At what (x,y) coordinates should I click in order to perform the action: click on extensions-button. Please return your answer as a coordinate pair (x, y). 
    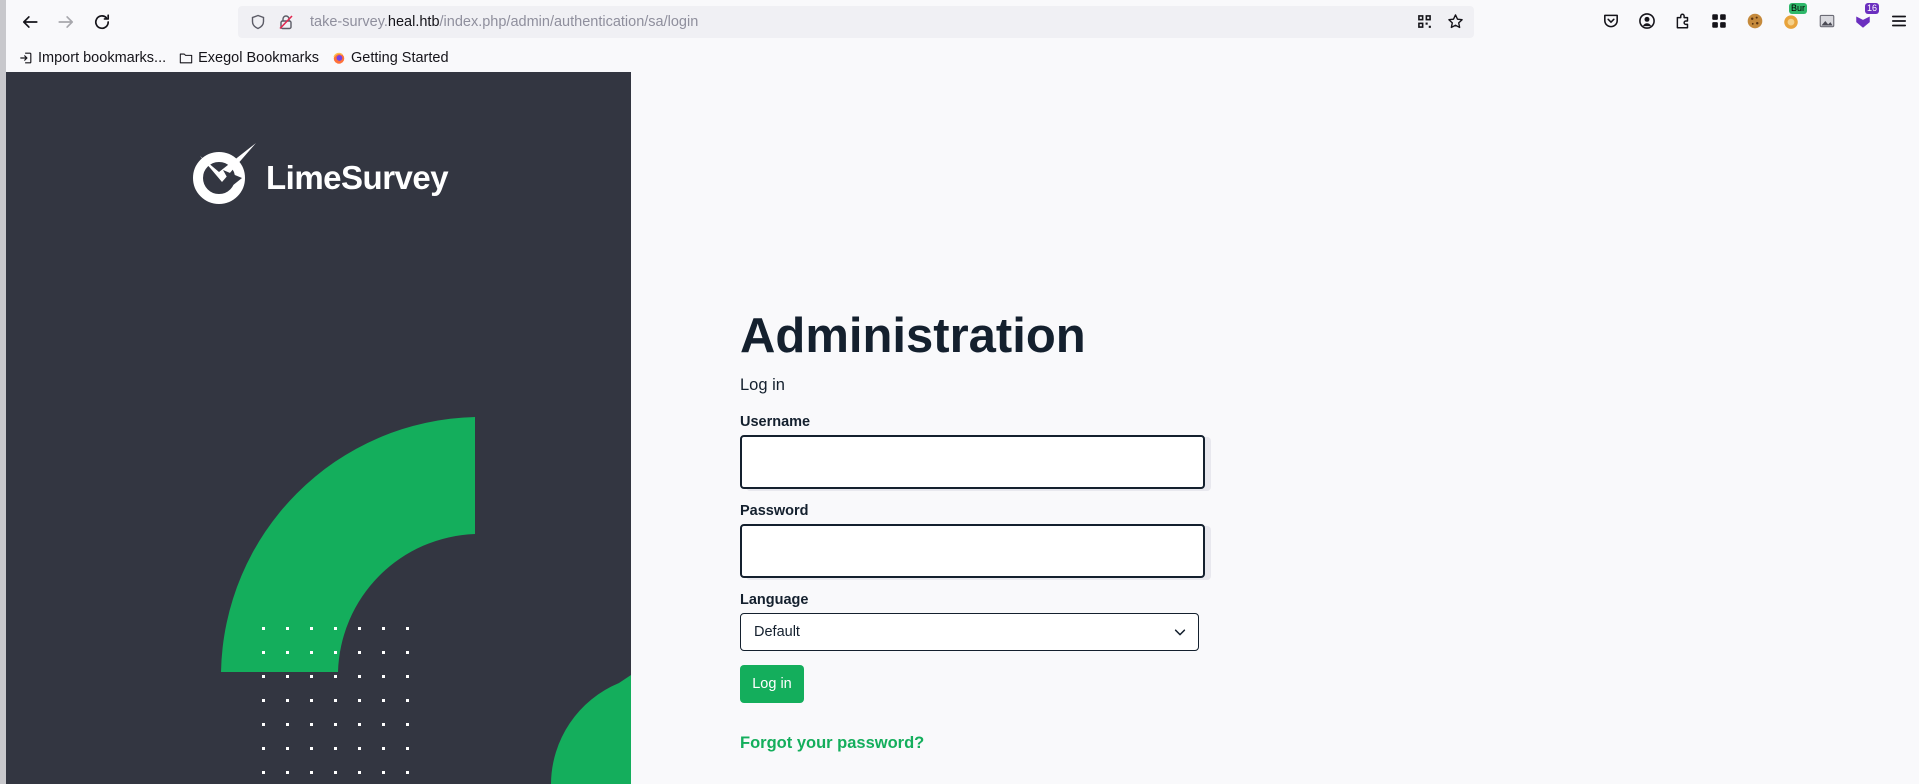
    Looking at the image, I should click on (1683, 21).